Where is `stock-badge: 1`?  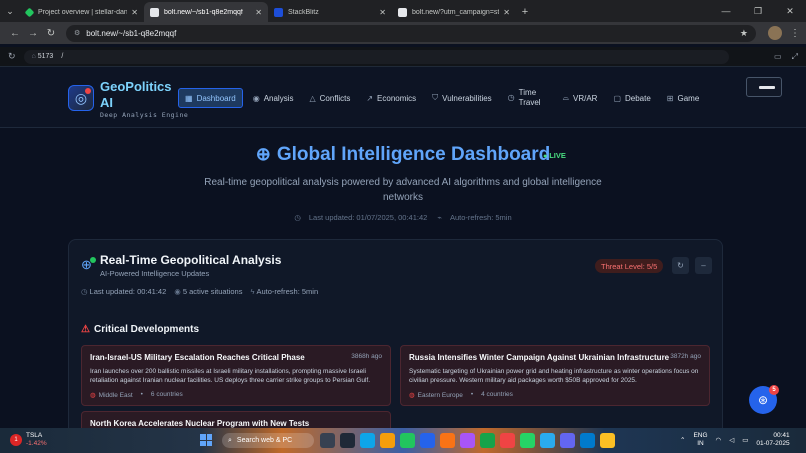 stock-badge: 1 is located at coordinates (16, 440).